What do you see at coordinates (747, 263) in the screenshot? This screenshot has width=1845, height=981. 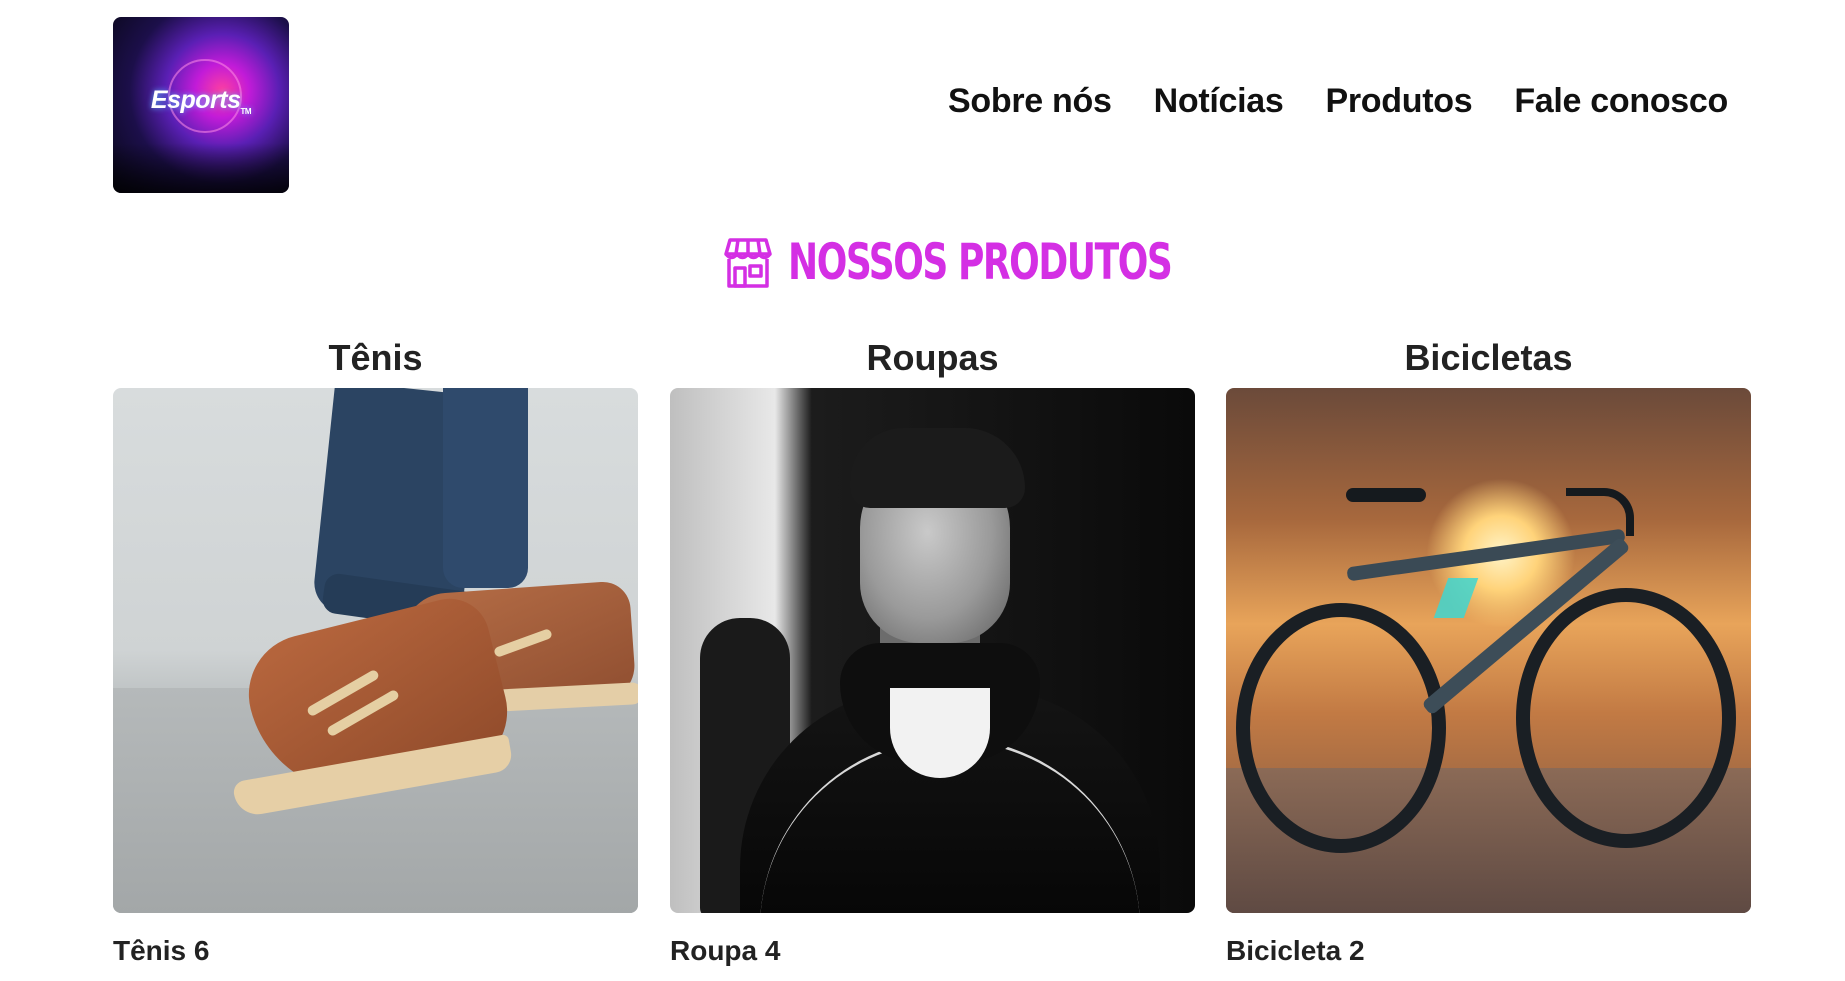 I see `storefront-icon` at bounding box center [747, 263].